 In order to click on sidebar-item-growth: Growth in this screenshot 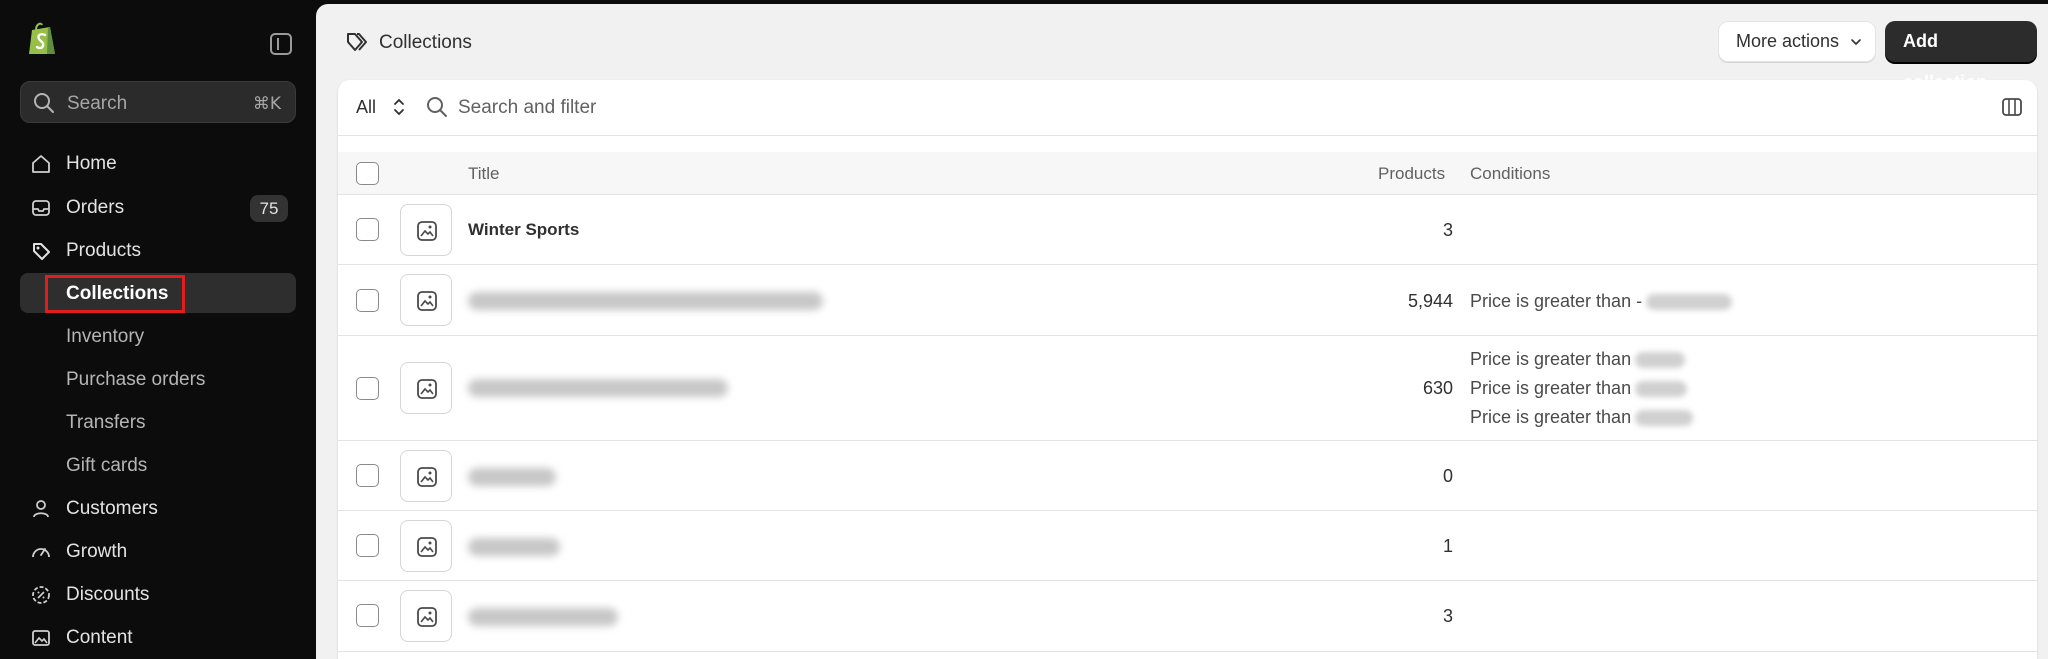, I will do `click(158, 551)`.